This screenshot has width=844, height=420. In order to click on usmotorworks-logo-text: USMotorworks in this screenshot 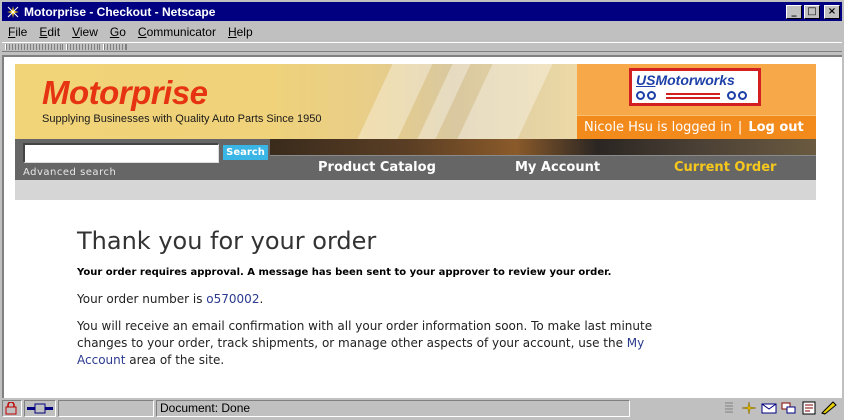, I will do `click(685, 80)`.